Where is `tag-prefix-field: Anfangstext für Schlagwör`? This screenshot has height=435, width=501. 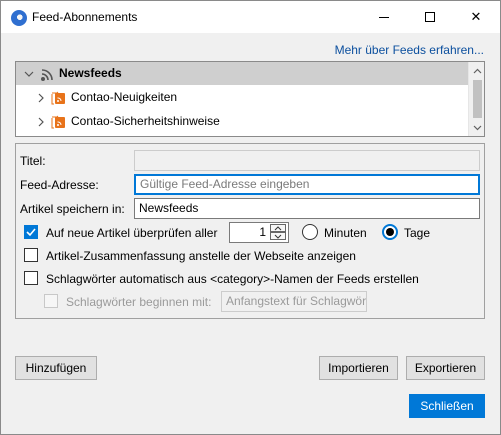
tag-prefix-field: Anfangstext für Schlagwör is located at coordinates (294, 301).